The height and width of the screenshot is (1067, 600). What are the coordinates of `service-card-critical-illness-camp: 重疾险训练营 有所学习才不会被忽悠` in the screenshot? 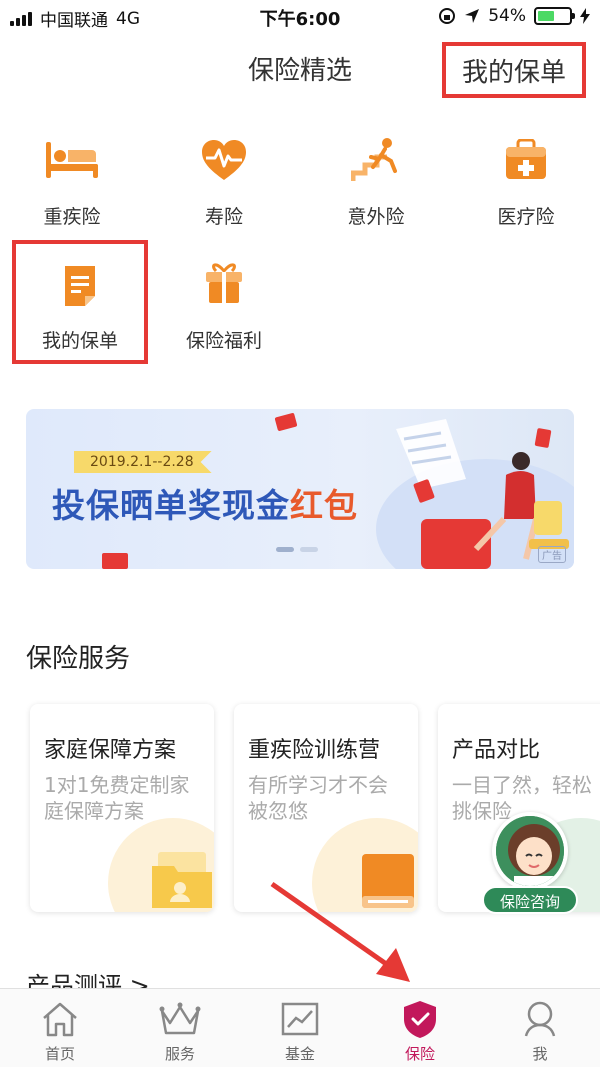 It's located at (326, 808).